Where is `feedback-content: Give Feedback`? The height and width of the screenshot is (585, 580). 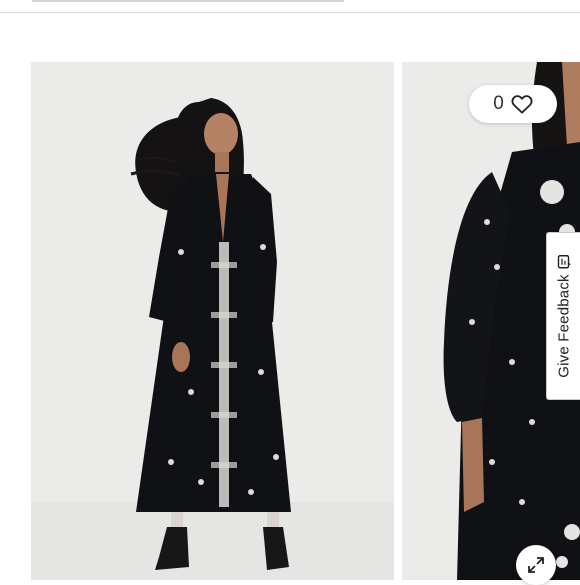
feedback-content: Give Feedback is located at coordinates (564, 316).